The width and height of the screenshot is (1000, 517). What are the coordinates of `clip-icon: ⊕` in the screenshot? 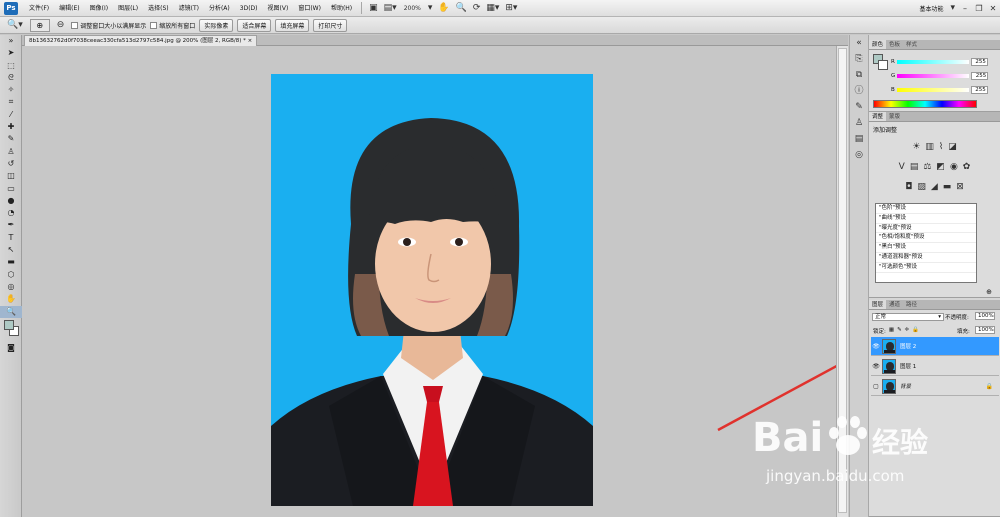 It's located at (989, 292).